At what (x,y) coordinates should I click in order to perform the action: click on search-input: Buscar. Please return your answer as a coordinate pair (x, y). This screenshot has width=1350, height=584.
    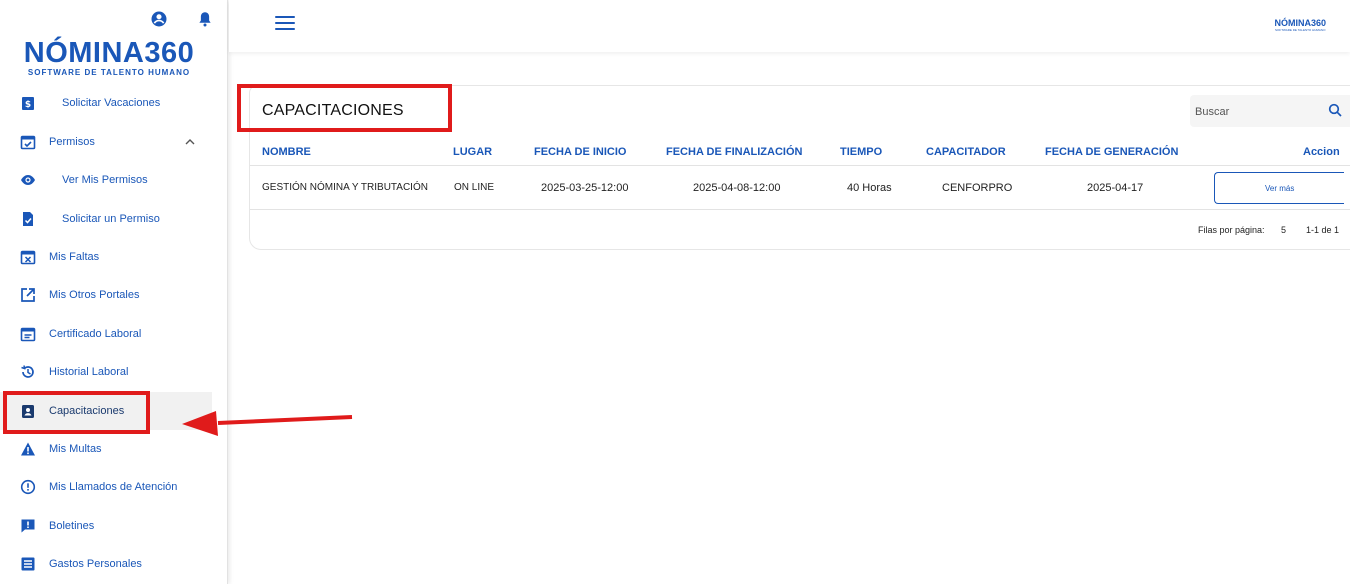
    Looking at the image, I should click on (1270, 111).